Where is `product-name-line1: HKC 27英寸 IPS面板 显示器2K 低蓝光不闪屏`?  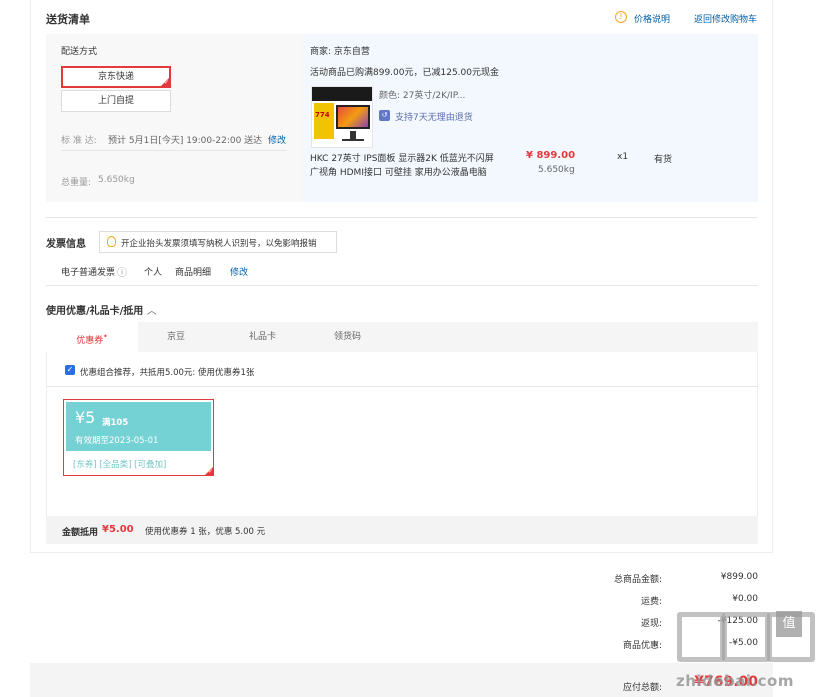
product-name-line1: HKC 27英寸 IPS面板 显示器2K 低蓝光不闪屏 is located at coordinates (402, 157).